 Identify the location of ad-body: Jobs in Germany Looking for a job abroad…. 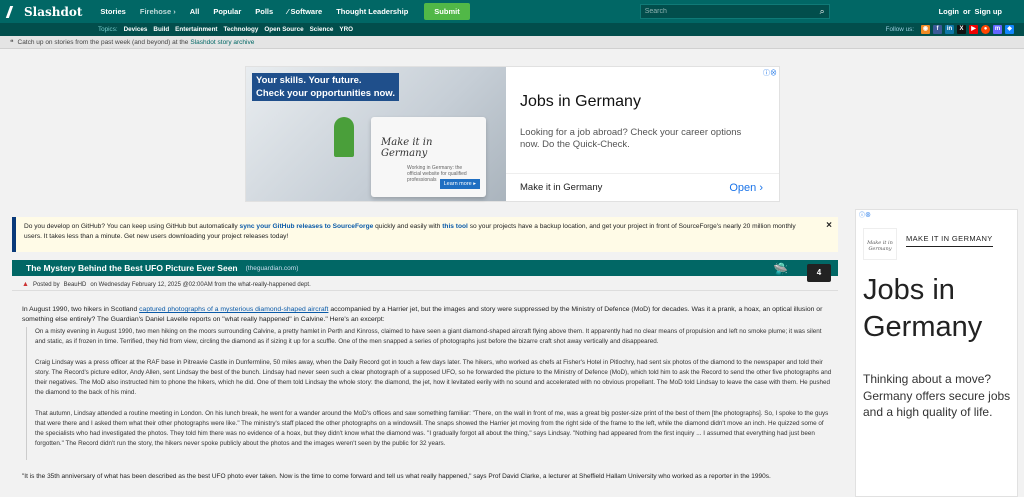
(642, 134).